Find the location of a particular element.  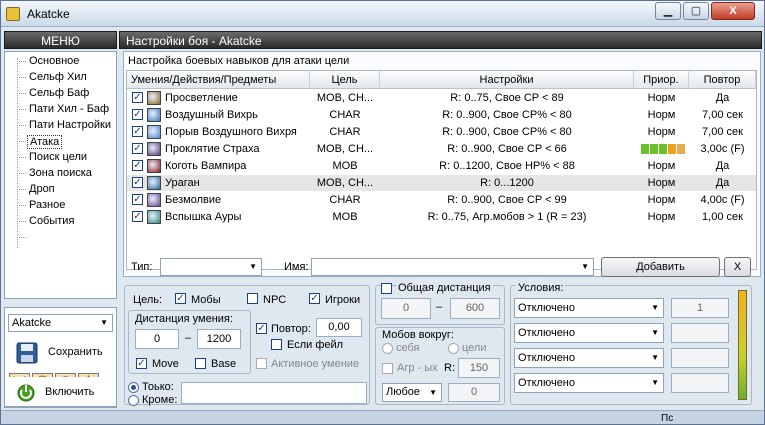

repeat-checkbox: ✓ is located at coordinates (261, 328).